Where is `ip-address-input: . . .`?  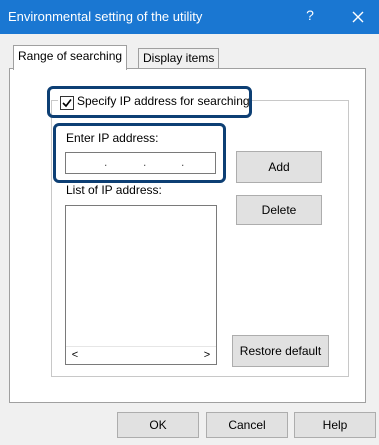 ip-address-input: . . . is located at coordinates (140, 163).